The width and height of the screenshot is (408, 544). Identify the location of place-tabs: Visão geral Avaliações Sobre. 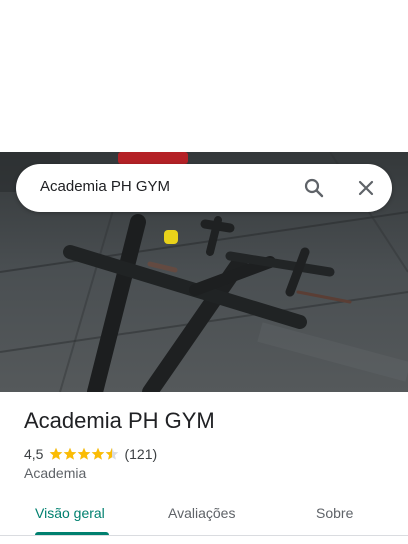
(204, 515).